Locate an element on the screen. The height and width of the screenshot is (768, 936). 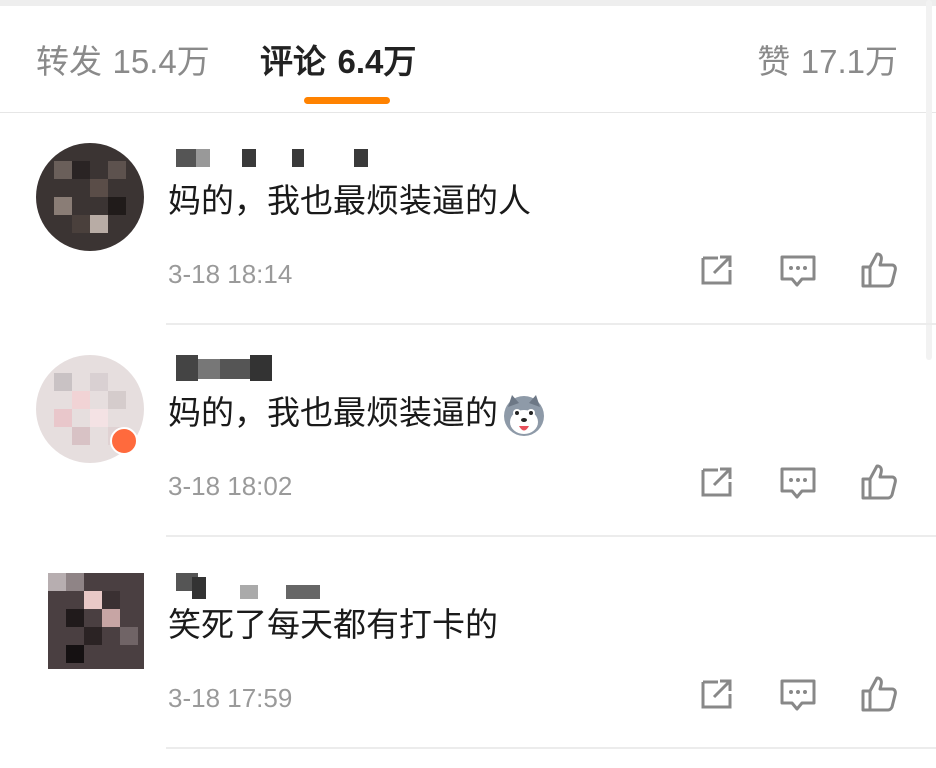
tab-repost: 转发 15.4万 is located at coordinates (123, 62).